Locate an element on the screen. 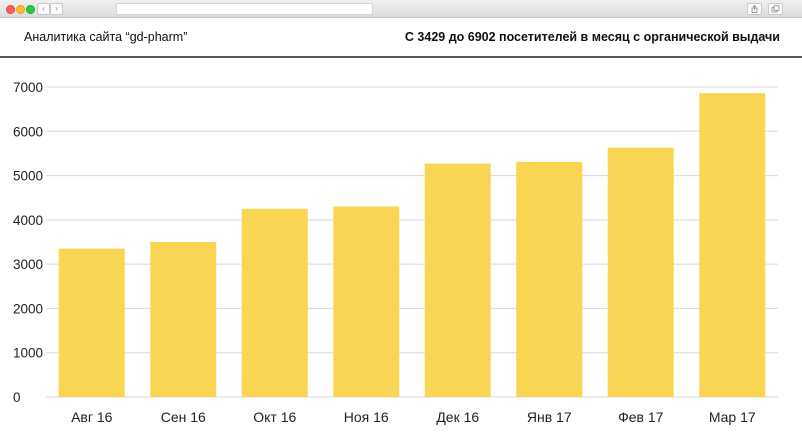  chevron-left-icon: ‹ is located at coordinates (43, 8).